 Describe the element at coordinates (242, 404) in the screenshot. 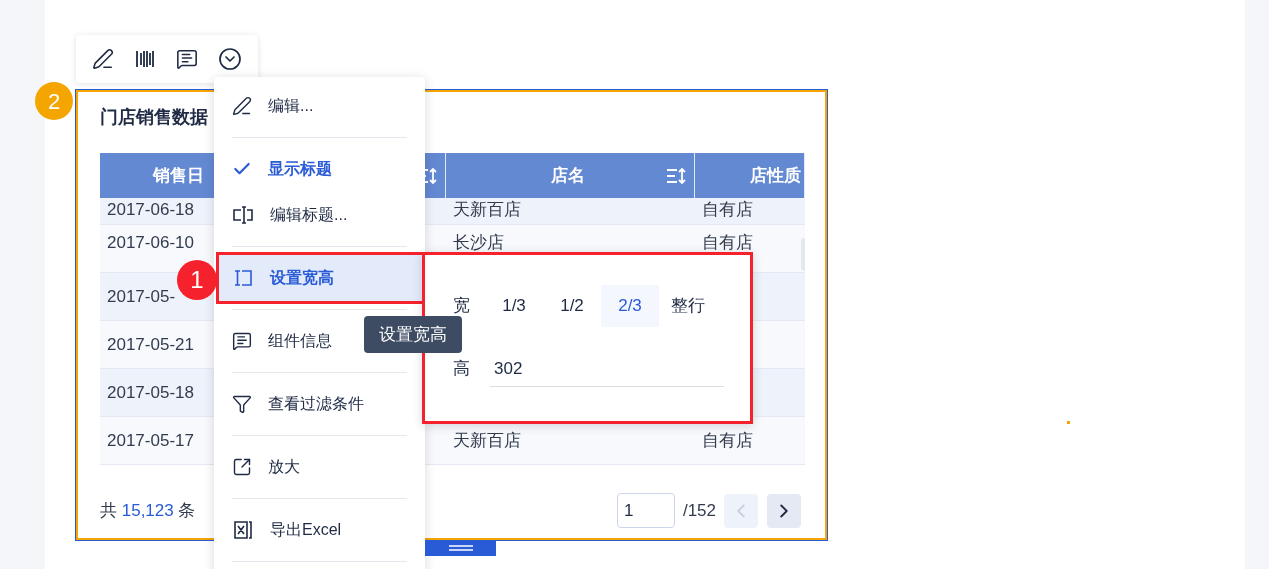

I see `funnel-icon` at that location.